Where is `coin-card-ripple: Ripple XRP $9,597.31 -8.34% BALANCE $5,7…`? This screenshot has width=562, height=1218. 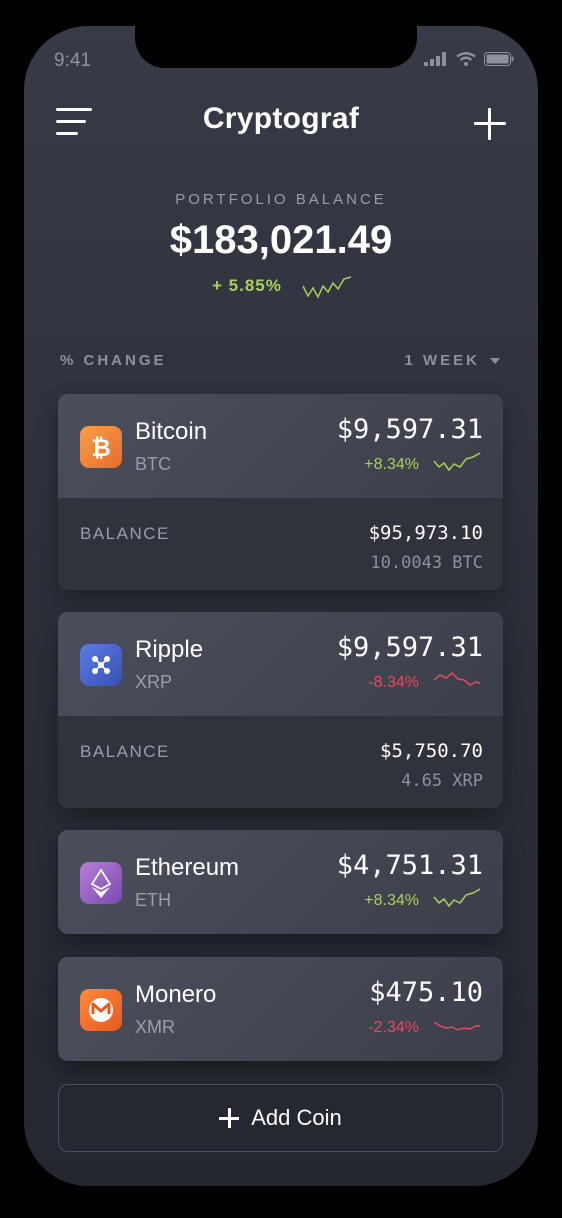 coin-card-ripple: Ripple XRP $9,597.31 -8.34% BALANCE $5,7… is located at coordinates (280, 710).